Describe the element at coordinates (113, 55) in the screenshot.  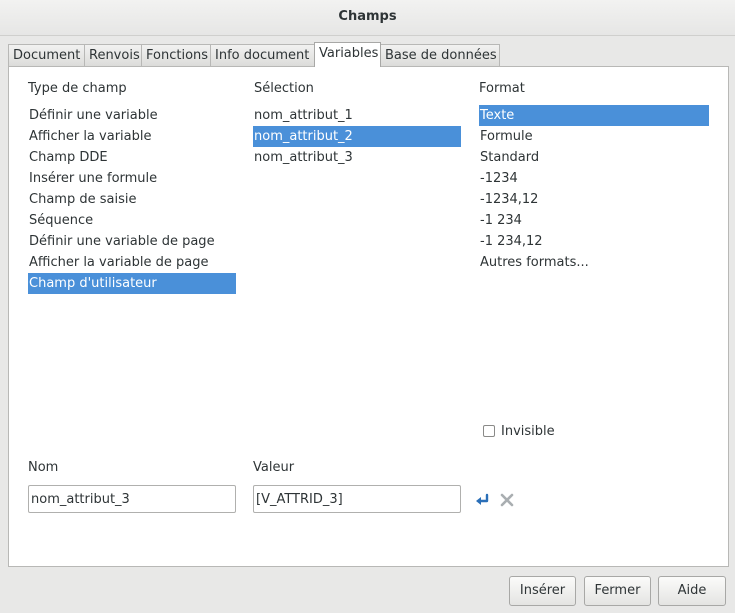
I see `tab-renvois: Renvois` at that location.